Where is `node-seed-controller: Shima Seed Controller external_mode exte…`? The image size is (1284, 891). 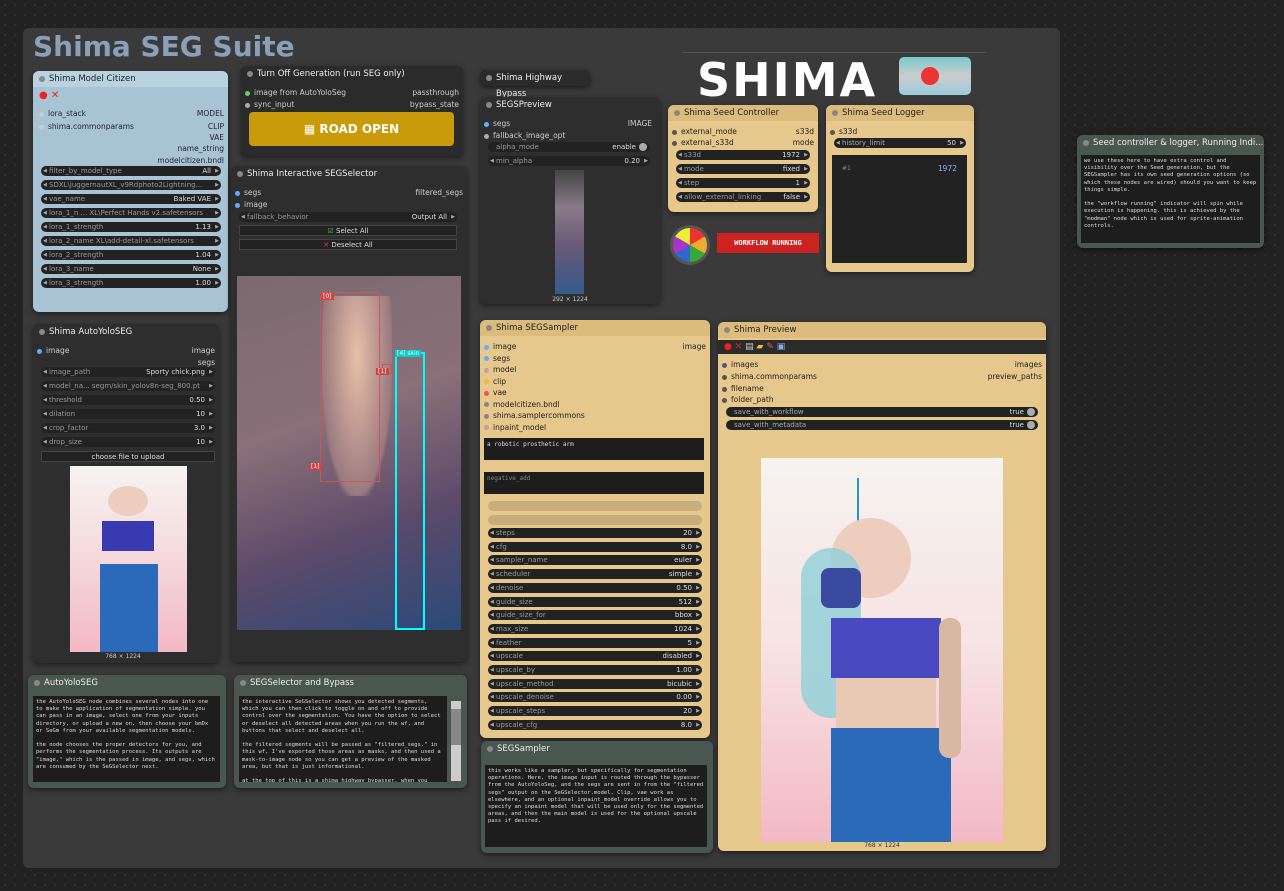
node-seed-controller: Shima Seed Controller external_mode exte… is located at coordinates (743, 158).